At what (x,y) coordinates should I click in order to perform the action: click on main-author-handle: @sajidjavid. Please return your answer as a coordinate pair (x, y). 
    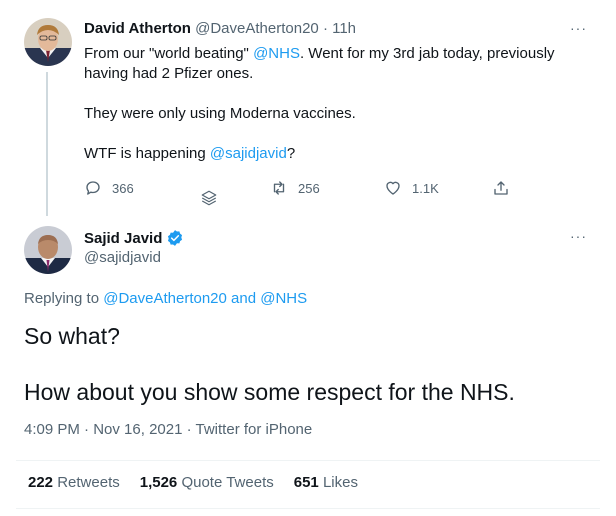
    Looking at the image, I should click on (122, 257).